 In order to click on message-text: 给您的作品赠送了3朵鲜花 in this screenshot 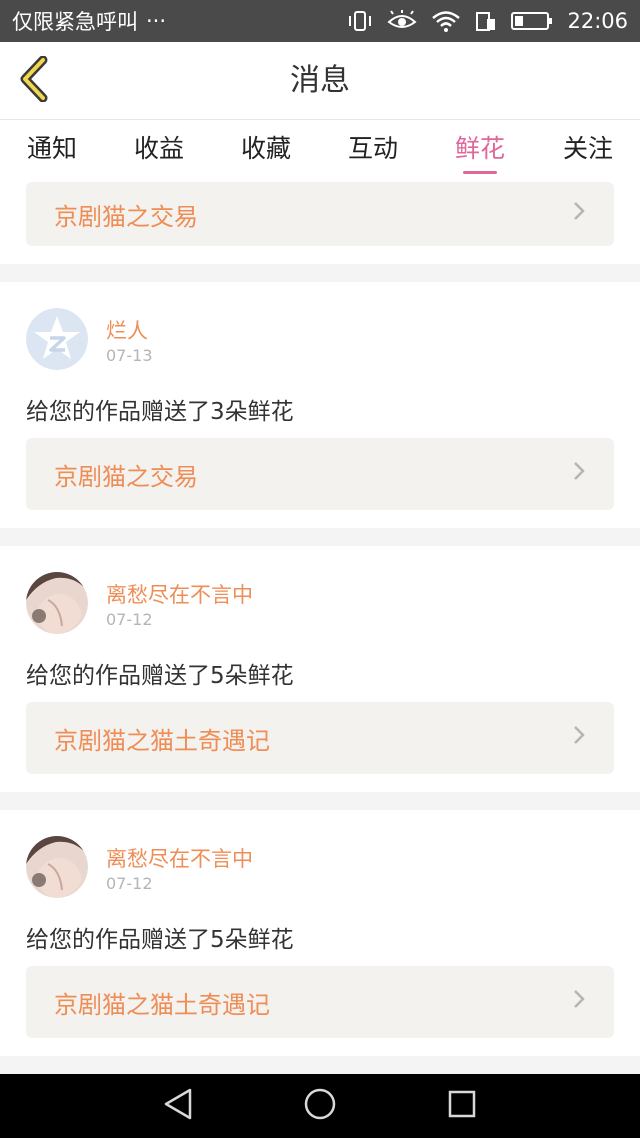, I will do `click(160, 412)`.